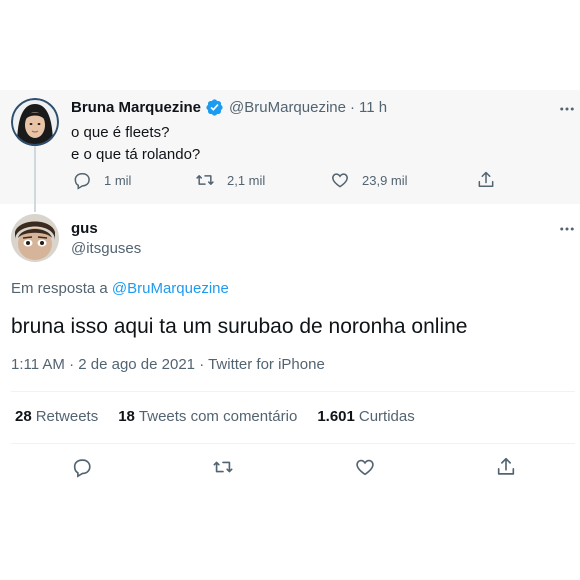 The width and height of the screenshot is (580, 580). What do you see at coordinates (35, 238) in the screenshot?
I see `reply-avatar` at bounding box center [35, 238].